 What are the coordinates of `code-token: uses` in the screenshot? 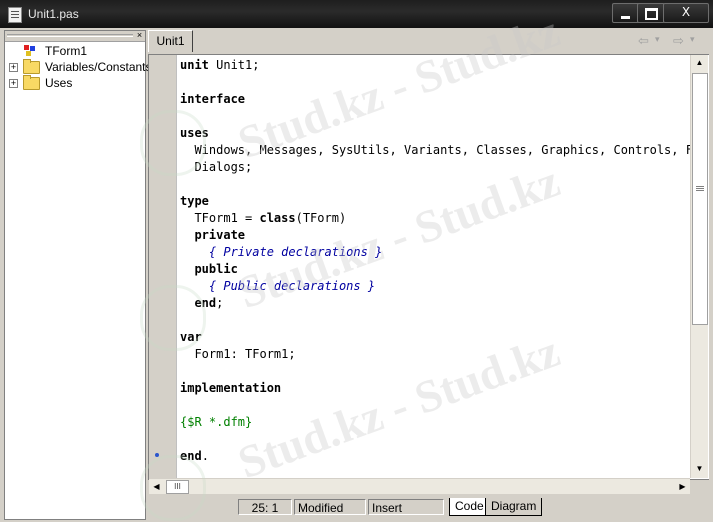 It's located at (194, 133).